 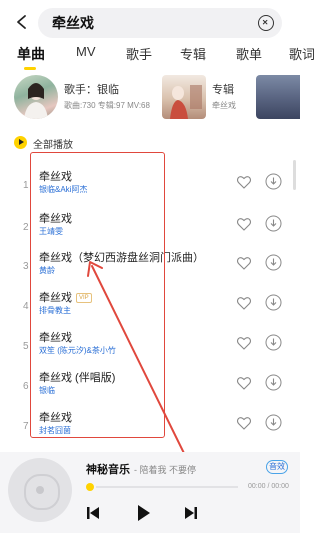 What do you see at coordinates (294, 175) in the screenshot?
I see `scrollbar` at bounding box center [294, 175].